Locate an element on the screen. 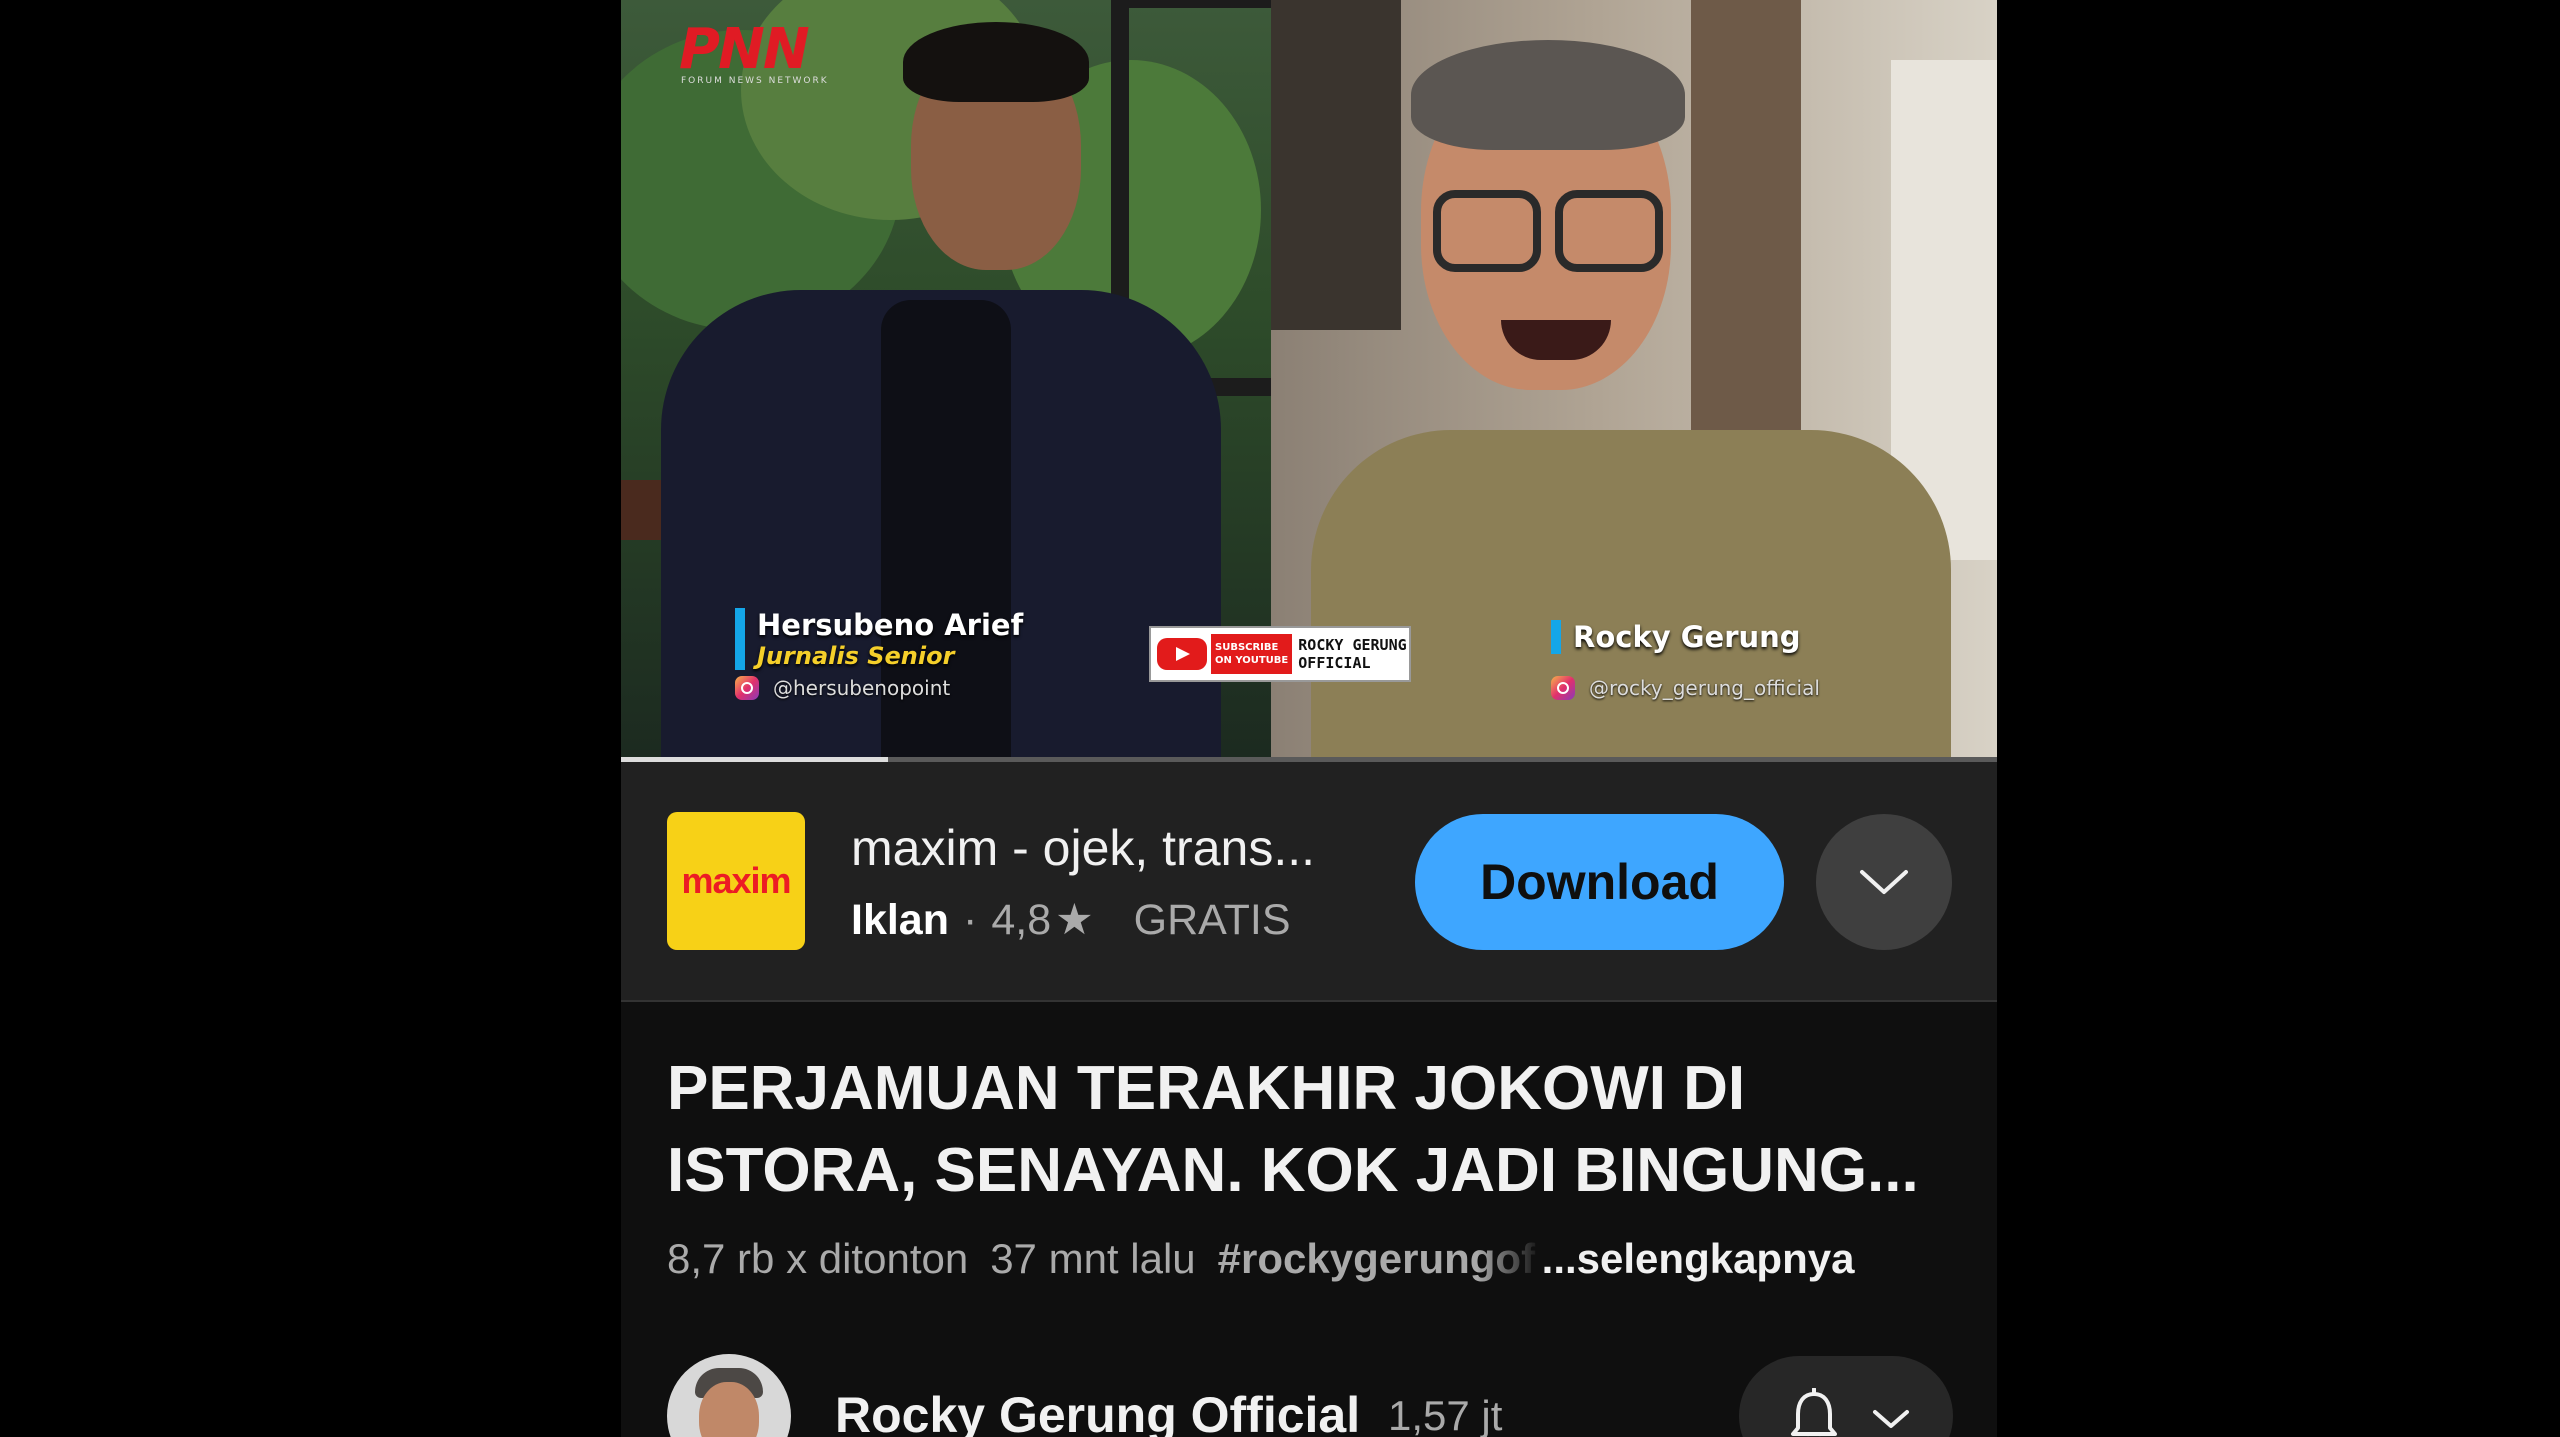 This screenshot has height=1437, width=2560. speaker-left-nametag: Hersubeno Arief Jurnalis Senior is located at coordinates (879, 639).